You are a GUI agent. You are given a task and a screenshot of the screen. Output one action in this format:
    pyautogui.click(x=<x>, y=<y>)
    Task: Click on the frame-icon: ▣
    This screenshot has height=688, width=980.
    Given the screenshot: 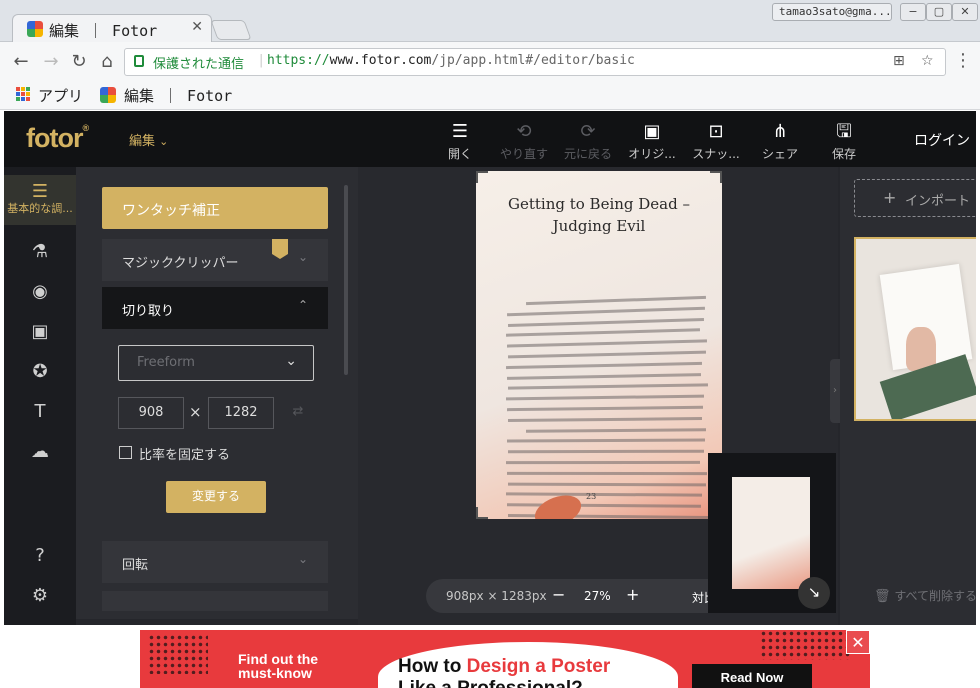 What is the action you would take?
    pyautogui.click(x=40, y=331)
    